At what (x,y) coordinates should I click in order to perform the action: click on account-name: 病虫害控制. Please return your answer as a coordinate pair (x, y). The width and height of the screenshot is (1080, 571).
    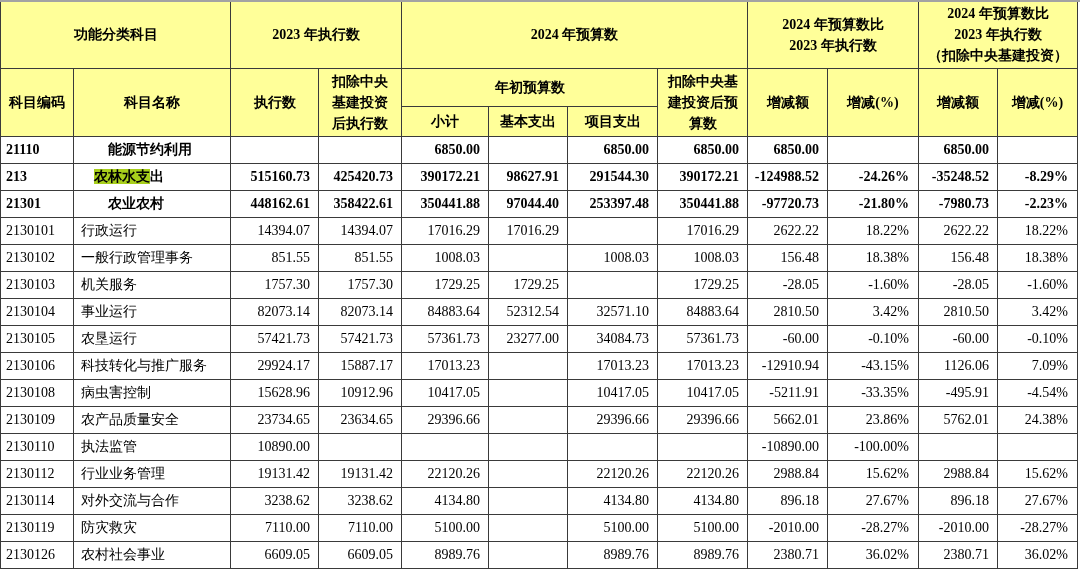
    Looking at the image, I should click on (116, 392).